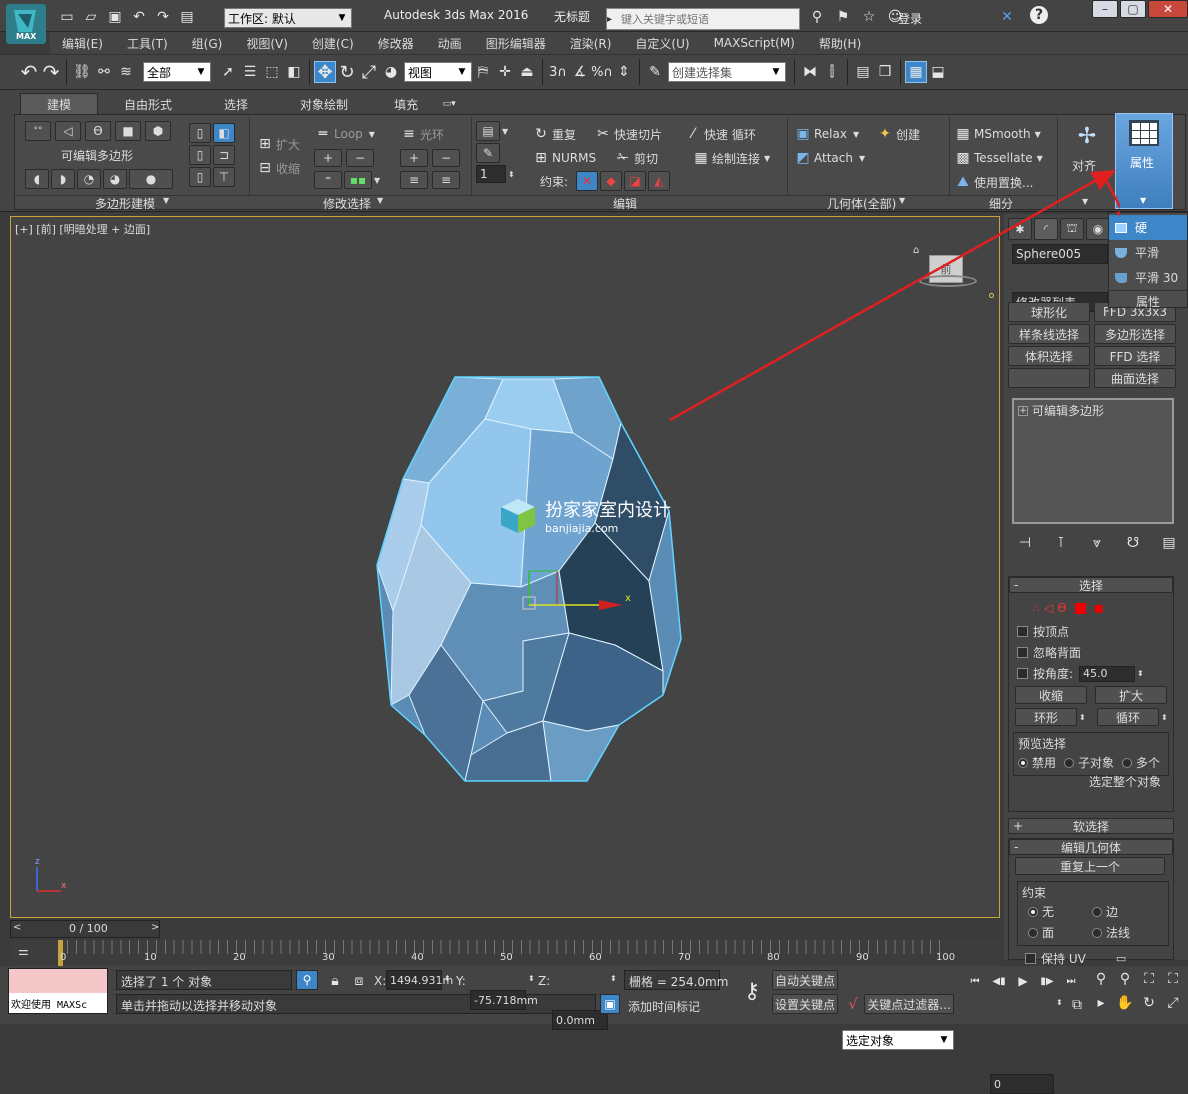  I want to click on previous-frame-icon: ◀▮, so click(999, 981).